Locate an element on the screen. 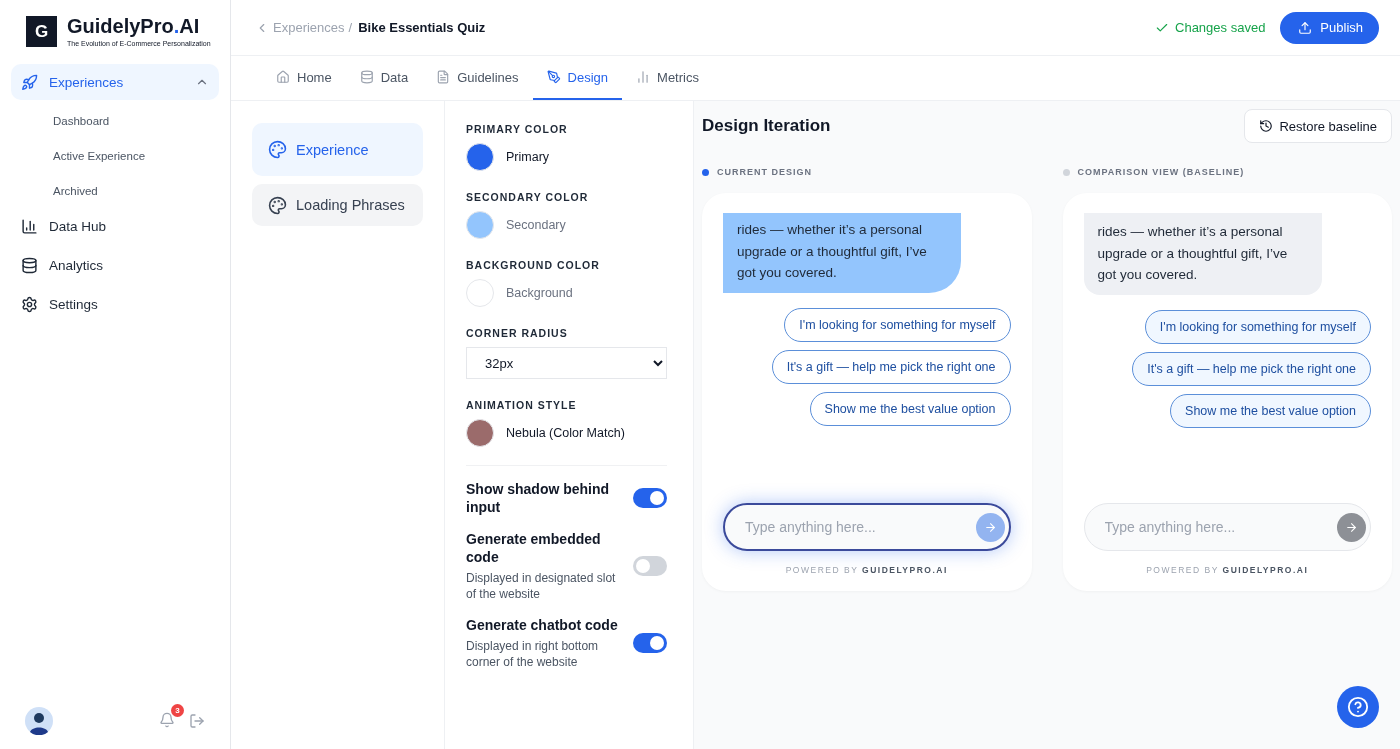 This screenshot has height=749, width=1400. sidebar-item: Experiences is located at coordinates (115, 82).